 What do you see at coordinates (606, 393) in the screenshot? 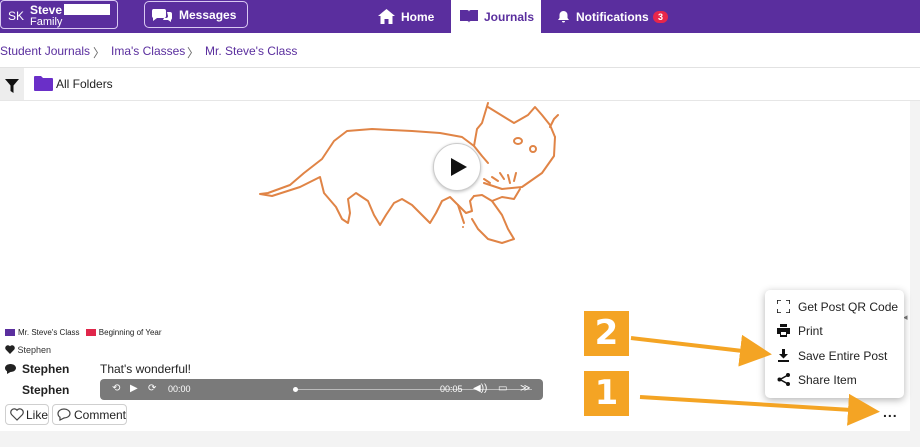
I see `callout-number-1: 1` at bounding box center [606, 393].